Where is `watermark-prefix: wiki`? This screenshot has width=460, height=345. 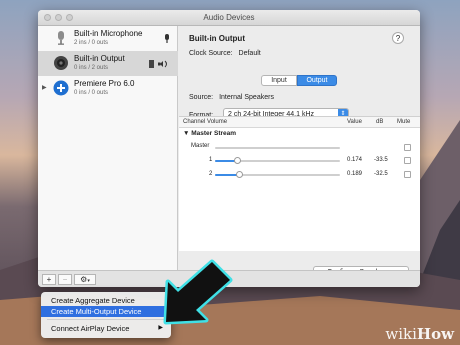
watermark-prefix: wiki is located at coordinates (401, 334).